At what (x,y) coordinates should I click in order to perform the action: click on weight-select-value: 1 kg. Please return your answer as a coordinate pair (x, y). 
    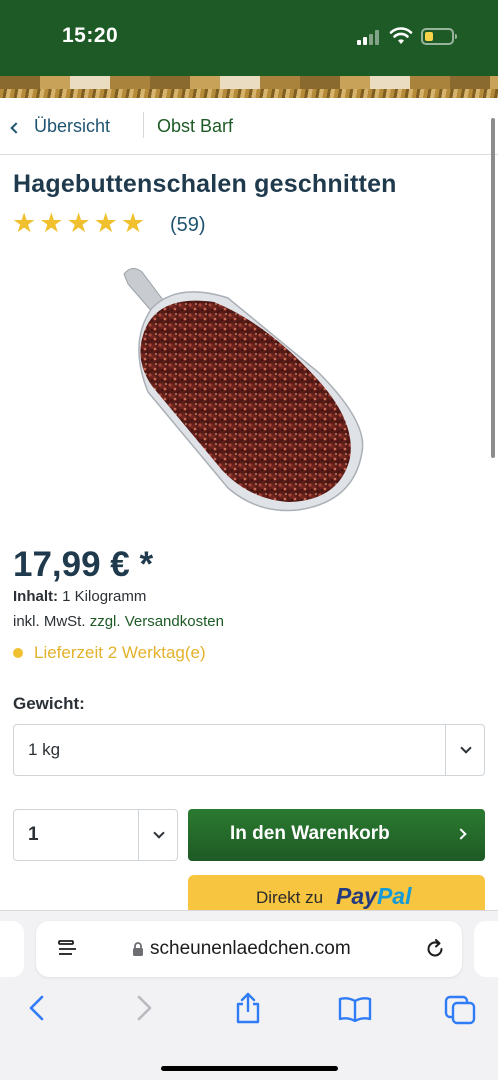
    Looking at the image, I should click on (44, 749).